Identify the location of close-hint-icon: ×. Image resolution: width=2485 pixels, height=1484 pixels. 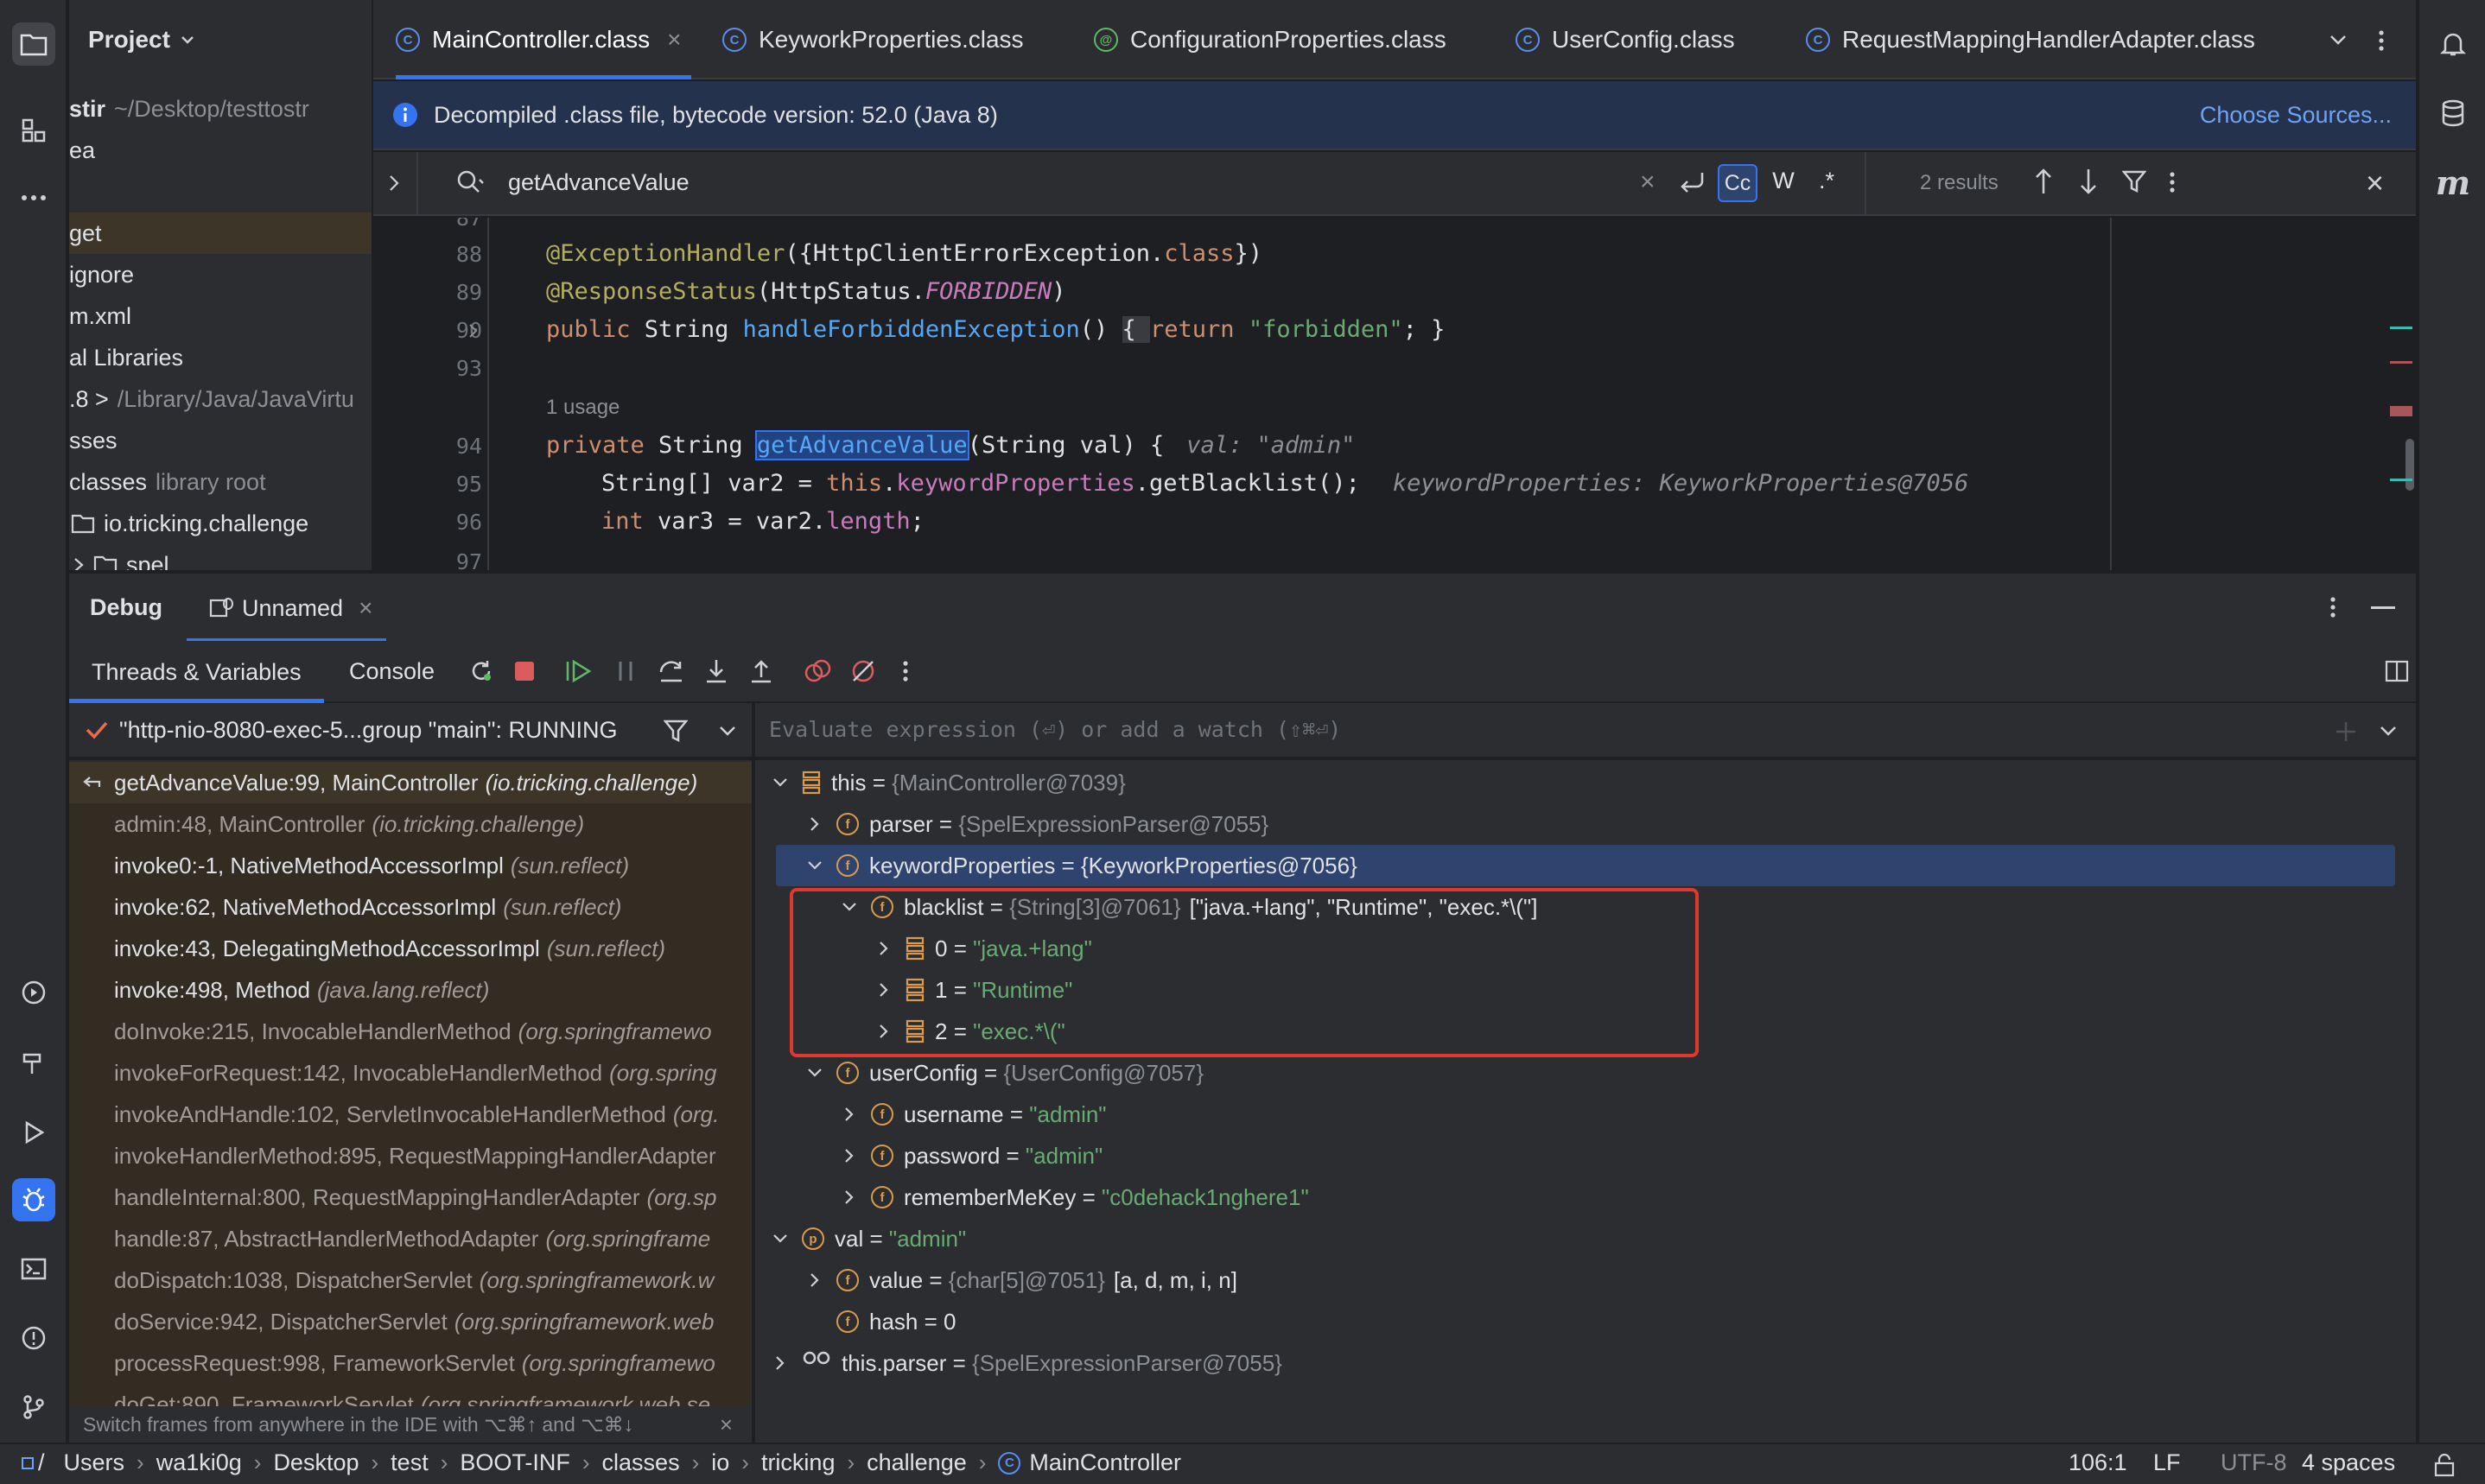
(726, 1424).